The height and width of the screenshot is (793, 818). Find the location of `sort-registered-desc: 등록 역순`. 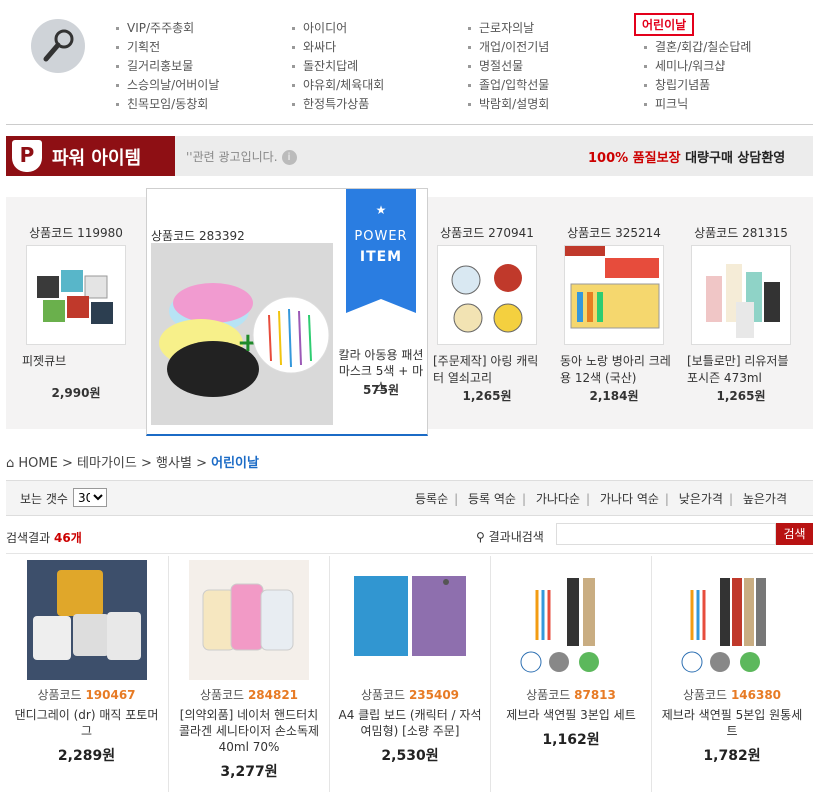

sort-registered-desc: 등록 역순 is located at coordinates (492, 499).